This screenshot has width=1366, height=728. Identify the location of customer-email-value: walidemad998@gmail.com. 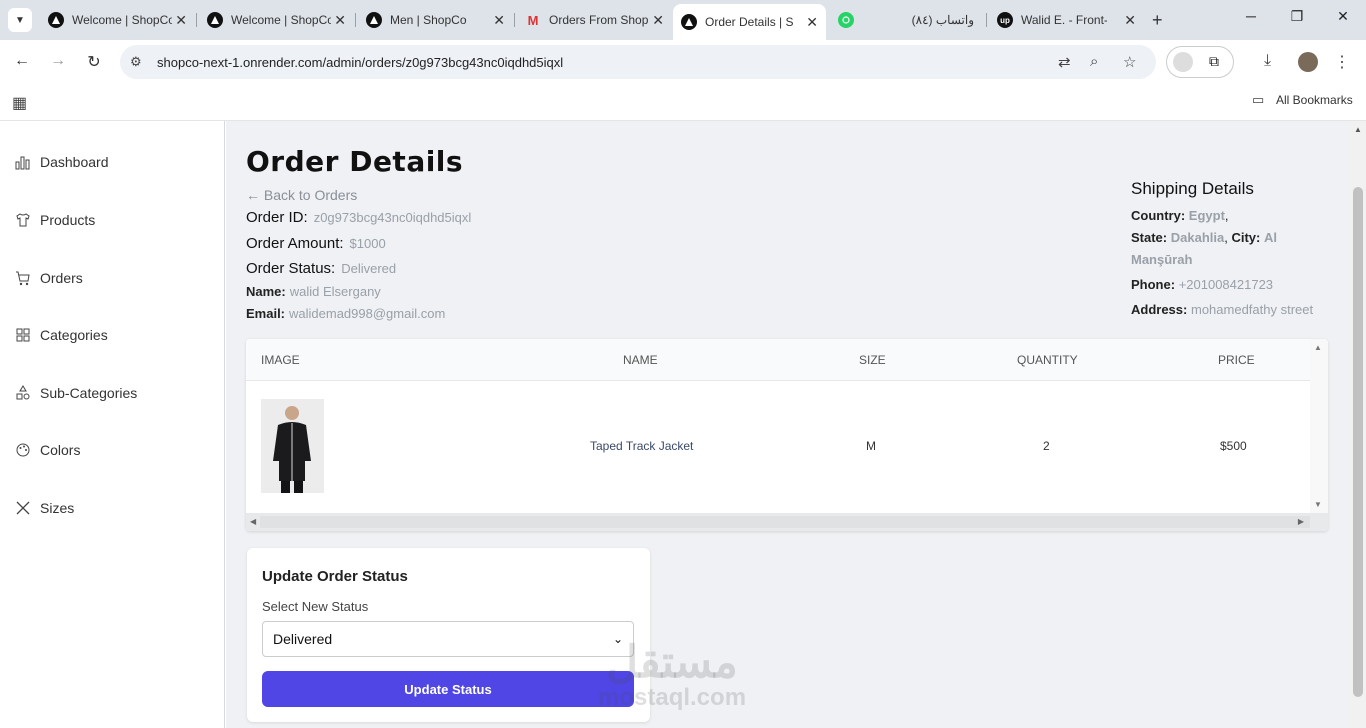
(367, 313).